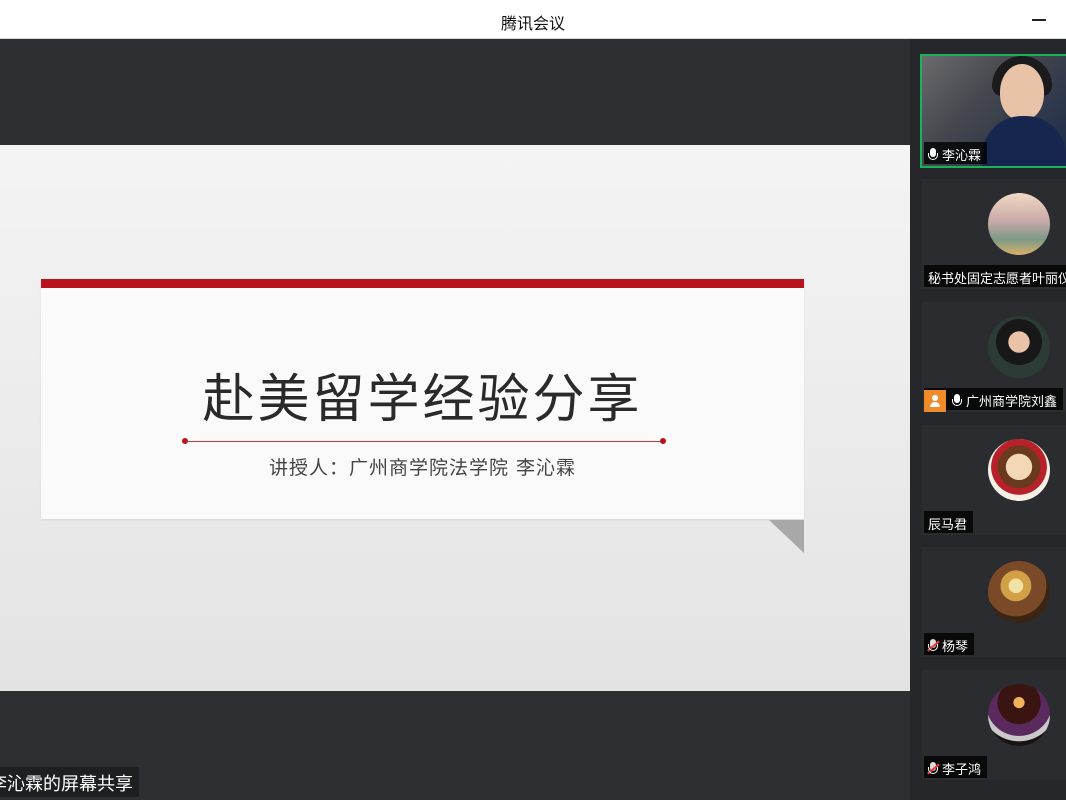  Describe the element at coordinates (422, 283) in the screenshot. I see `slide-accent-bar` at that location.